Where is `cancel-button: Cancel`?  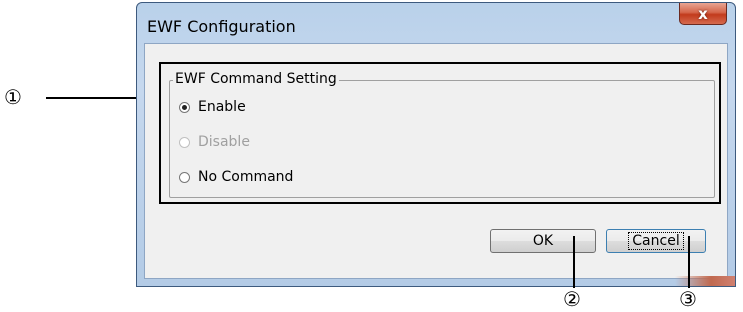 cancel-button: Cancel is located at coordinates (656, 241).